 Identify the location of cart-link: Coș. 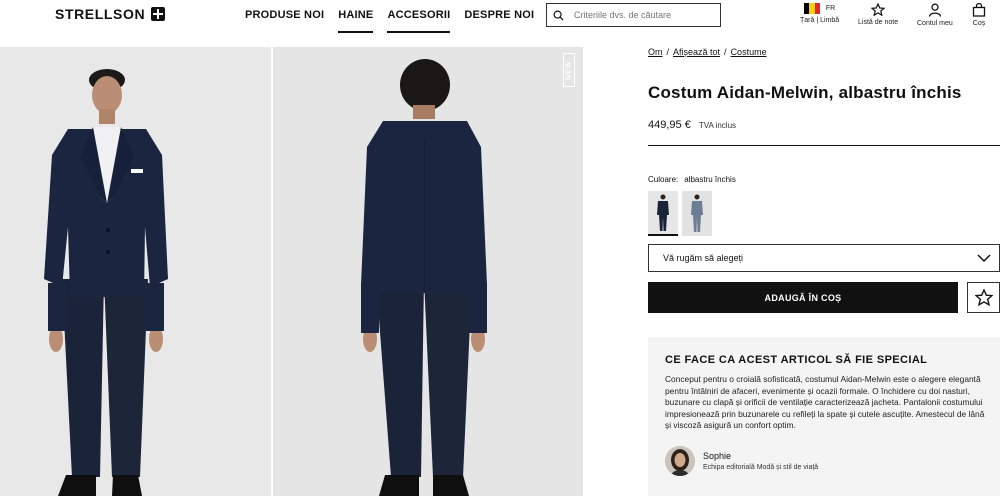
(979, 15).